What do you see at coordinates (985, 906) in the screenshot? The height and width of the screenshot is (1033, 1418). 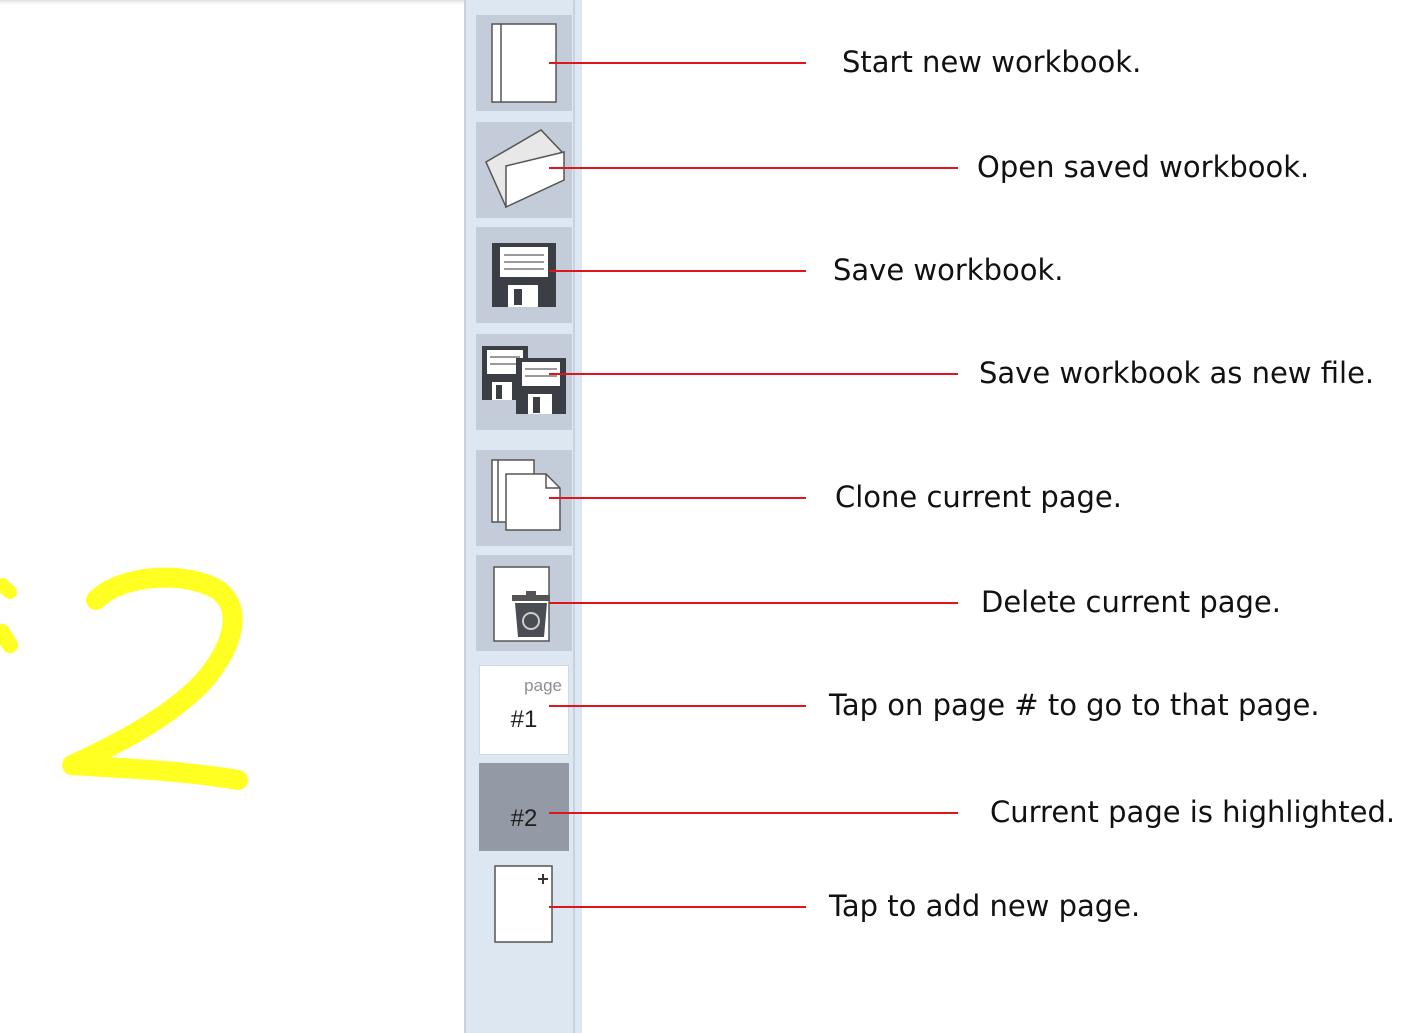 I see `annotation-add-page: Tap to add new page.` at bounding box center [985, 906].